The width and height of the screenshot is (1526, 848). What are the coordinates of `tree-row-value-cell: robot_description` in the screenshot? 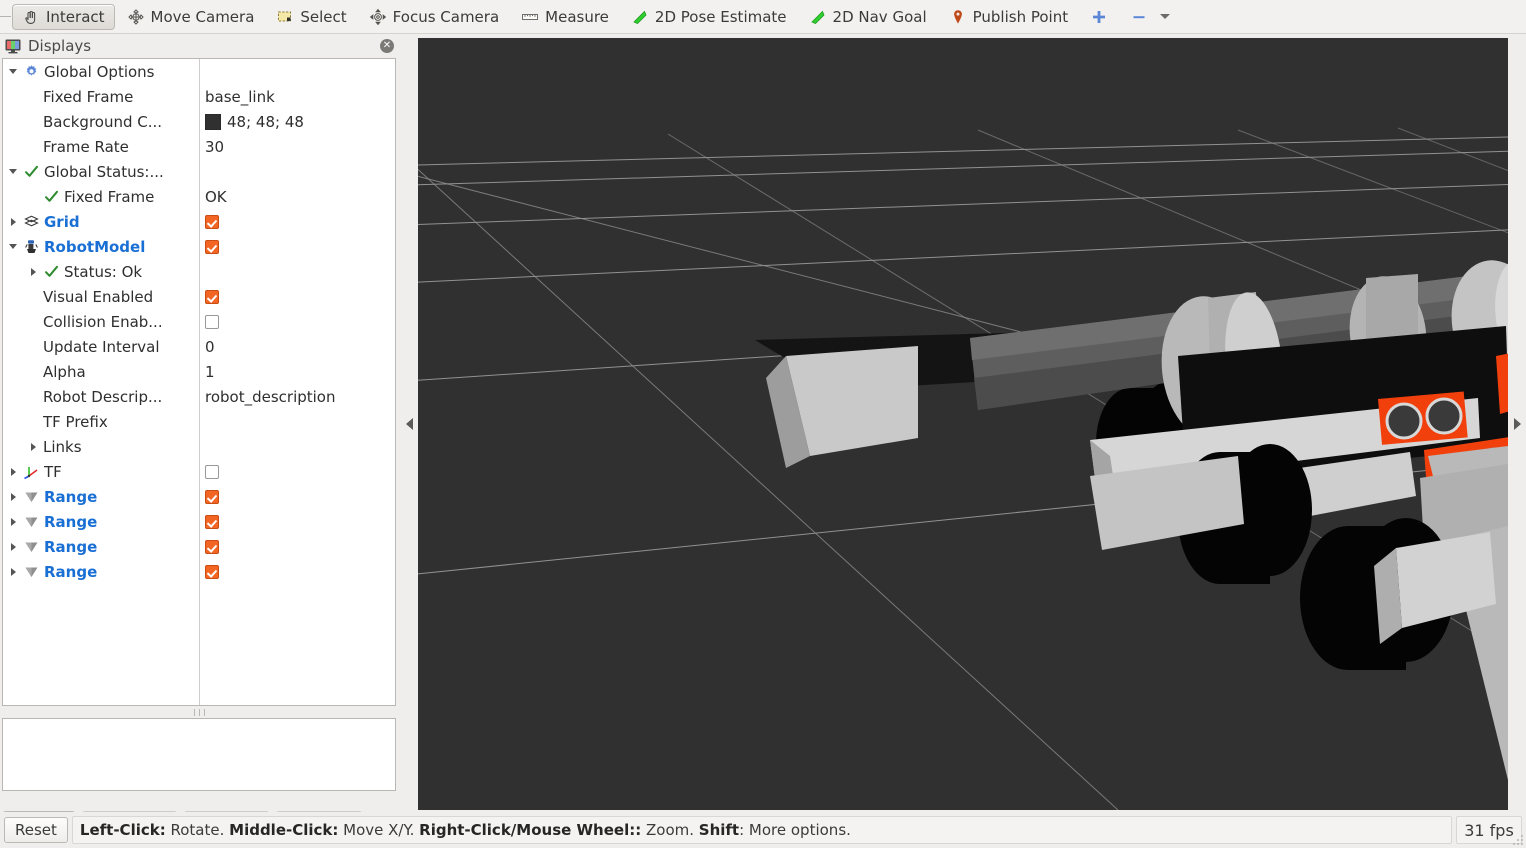 It's located at (297, 396).